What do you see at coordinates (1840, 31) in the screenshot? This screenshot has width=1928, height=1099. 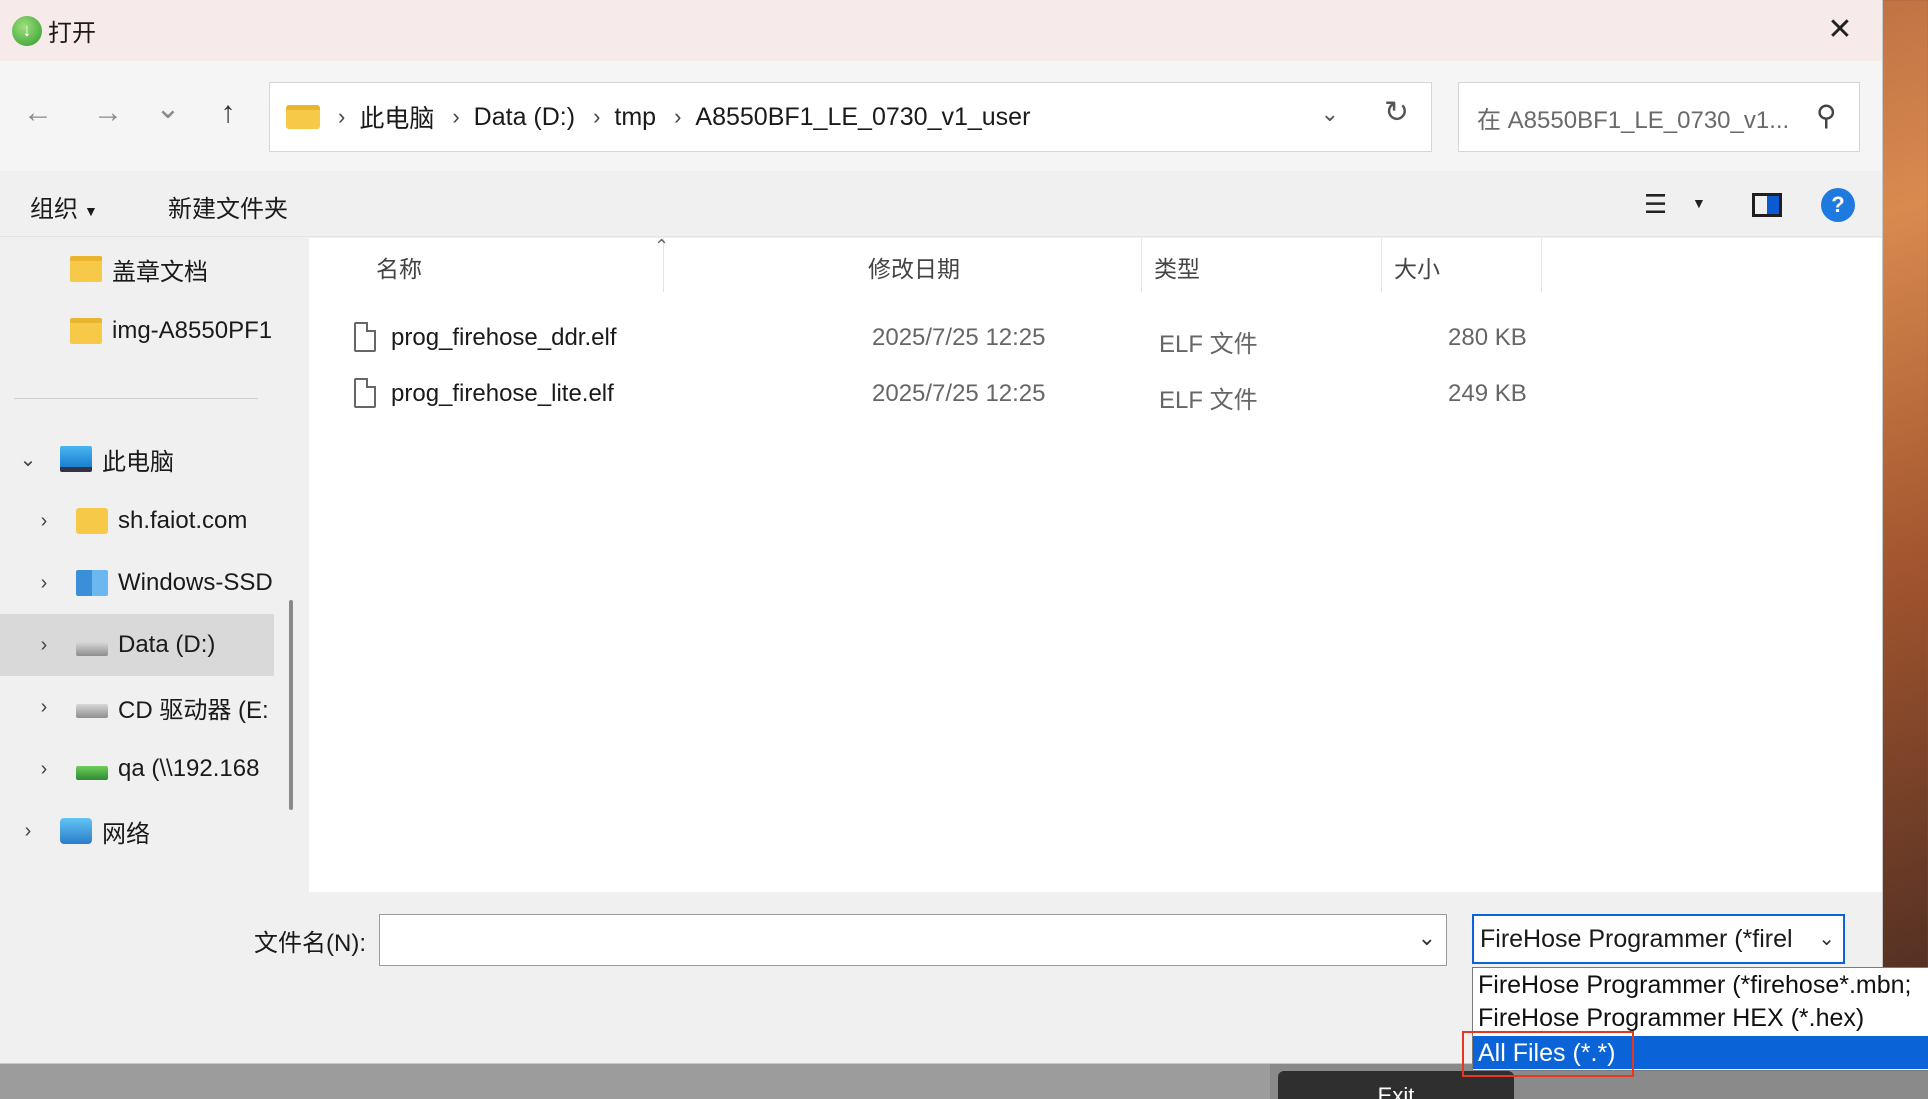 I see `close-button: ✕` at bounding box center [1840, 31].